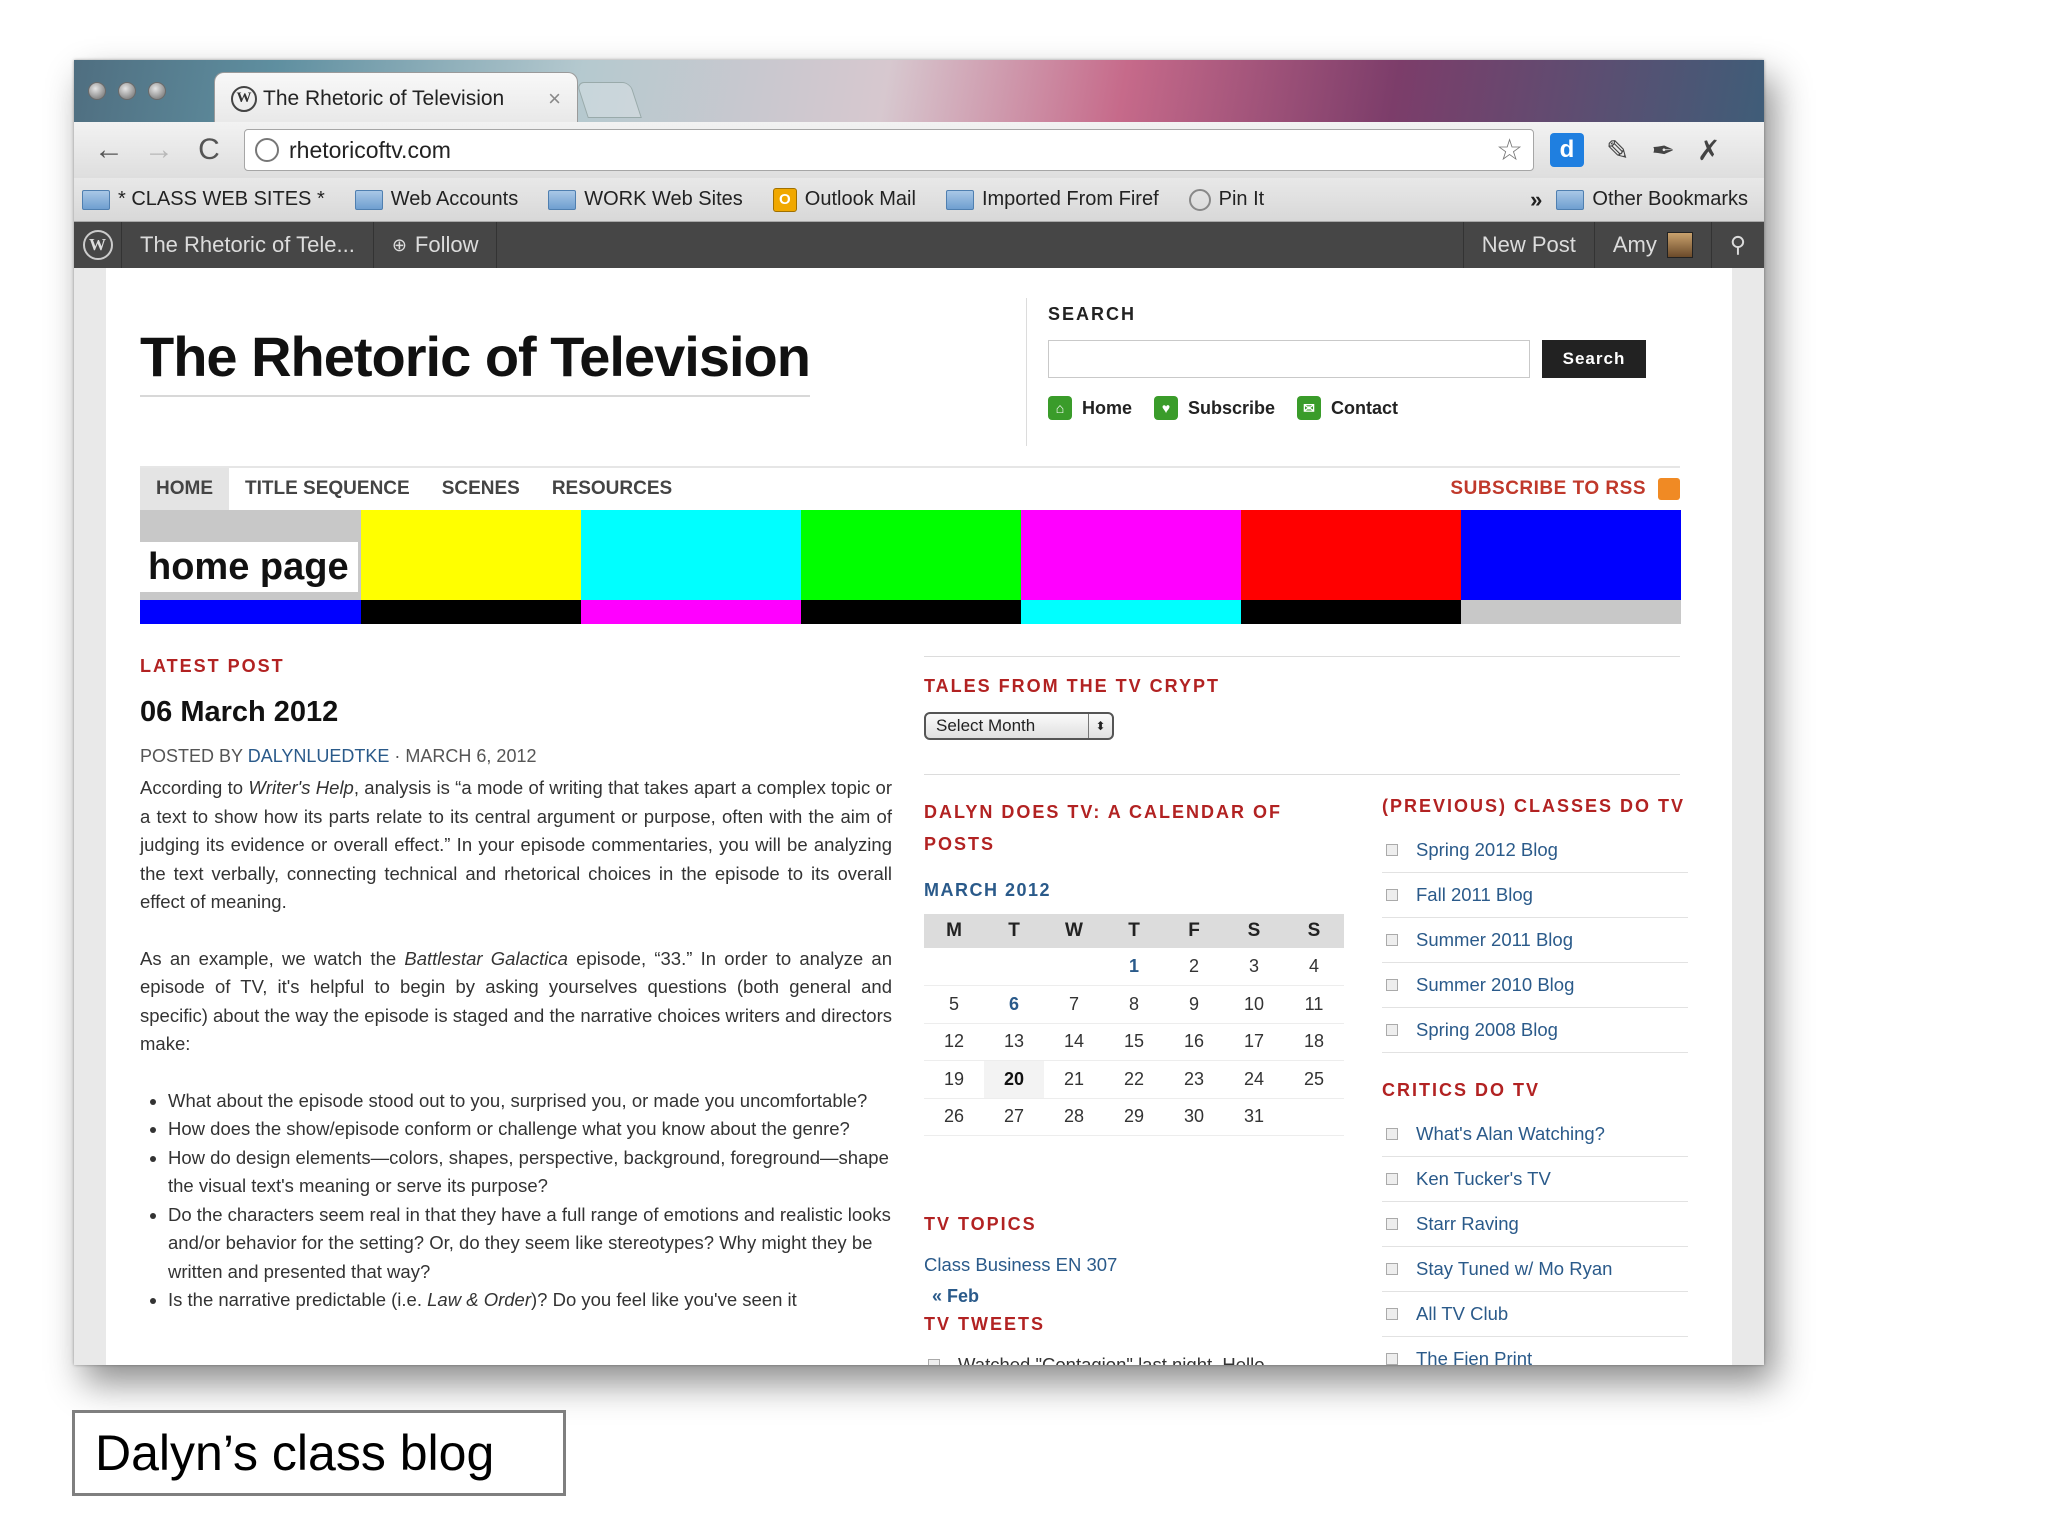 The image size is (2048, 1536). Describe the element at coordinates (1494, 939) in the screenshot. I see `link-text: Summer 2011 Blog` at that location.